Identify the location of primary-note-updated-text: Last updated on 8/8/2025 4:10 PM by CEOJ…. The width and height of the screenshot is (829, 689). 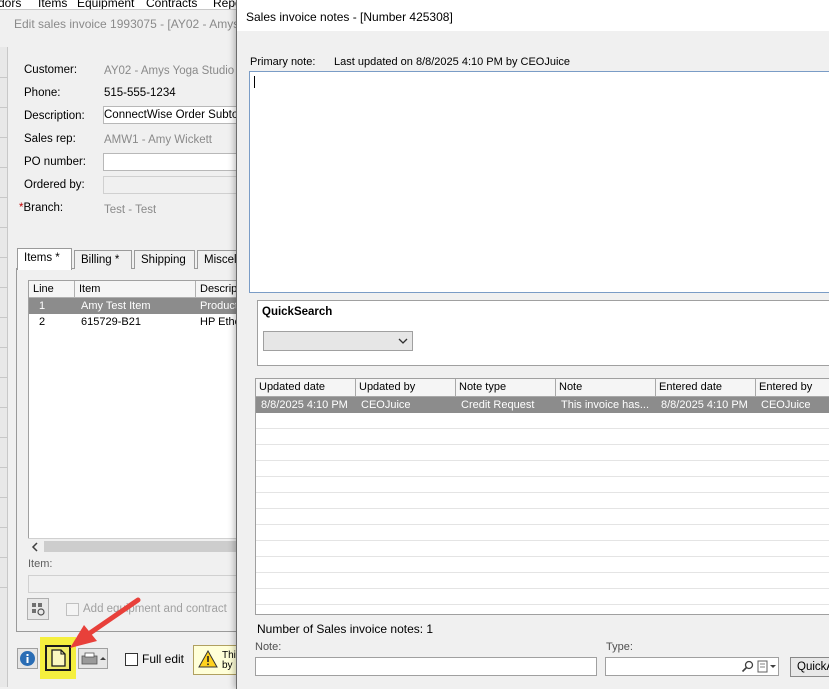
(452, 62).